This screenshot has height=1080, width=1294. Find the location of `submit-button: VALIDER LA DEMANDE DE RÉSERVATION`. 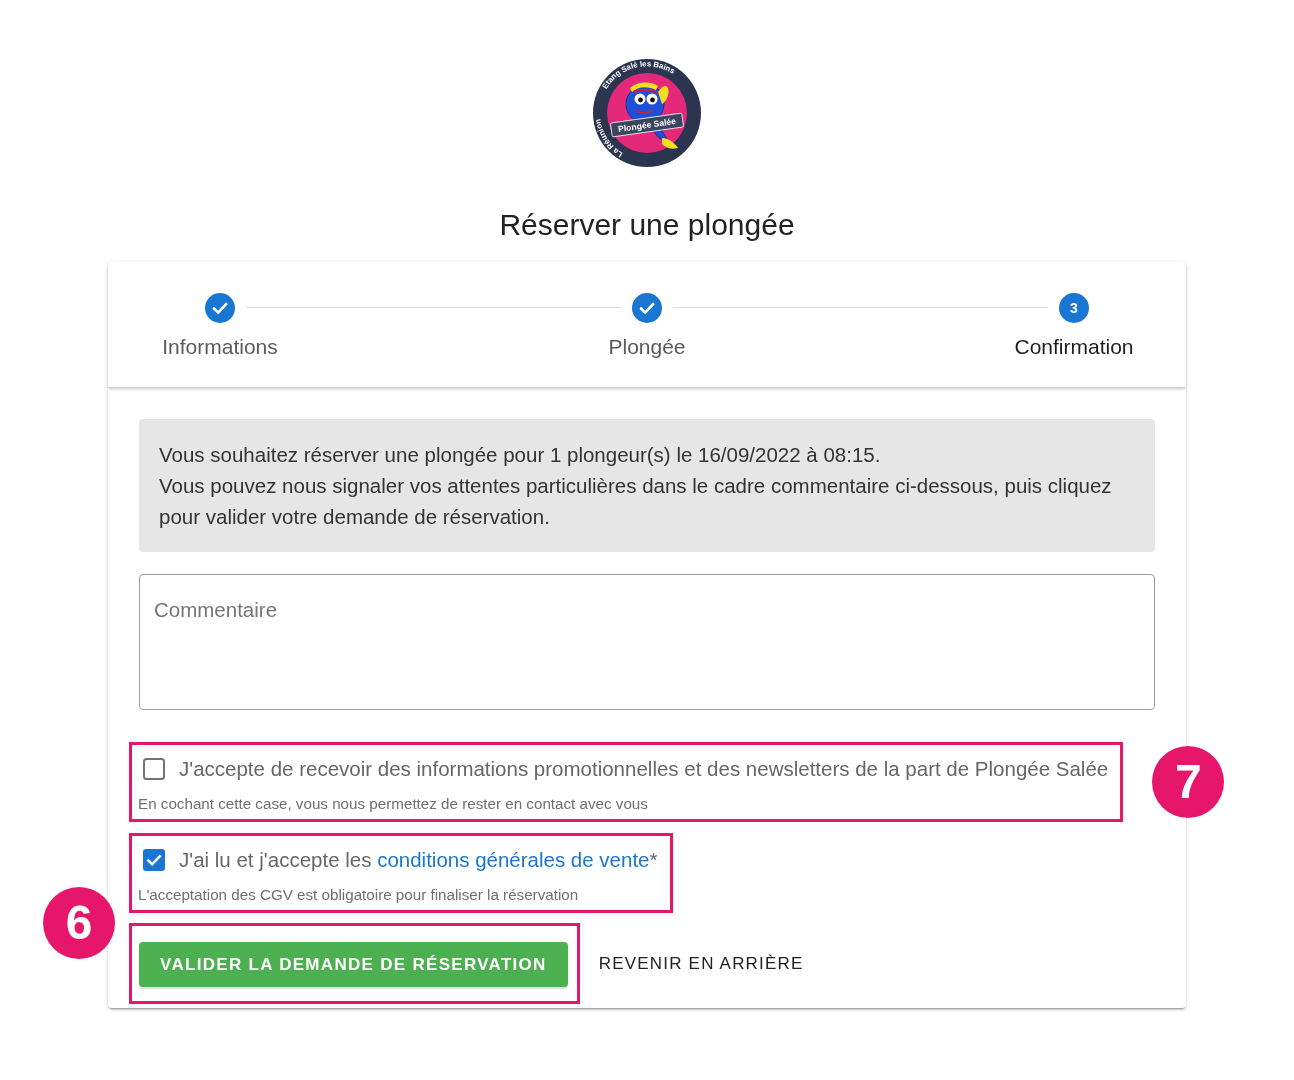

submit-button: VALIDER LA DEMANDE DE RÉSERVATION is located at coordinates (353, 964).